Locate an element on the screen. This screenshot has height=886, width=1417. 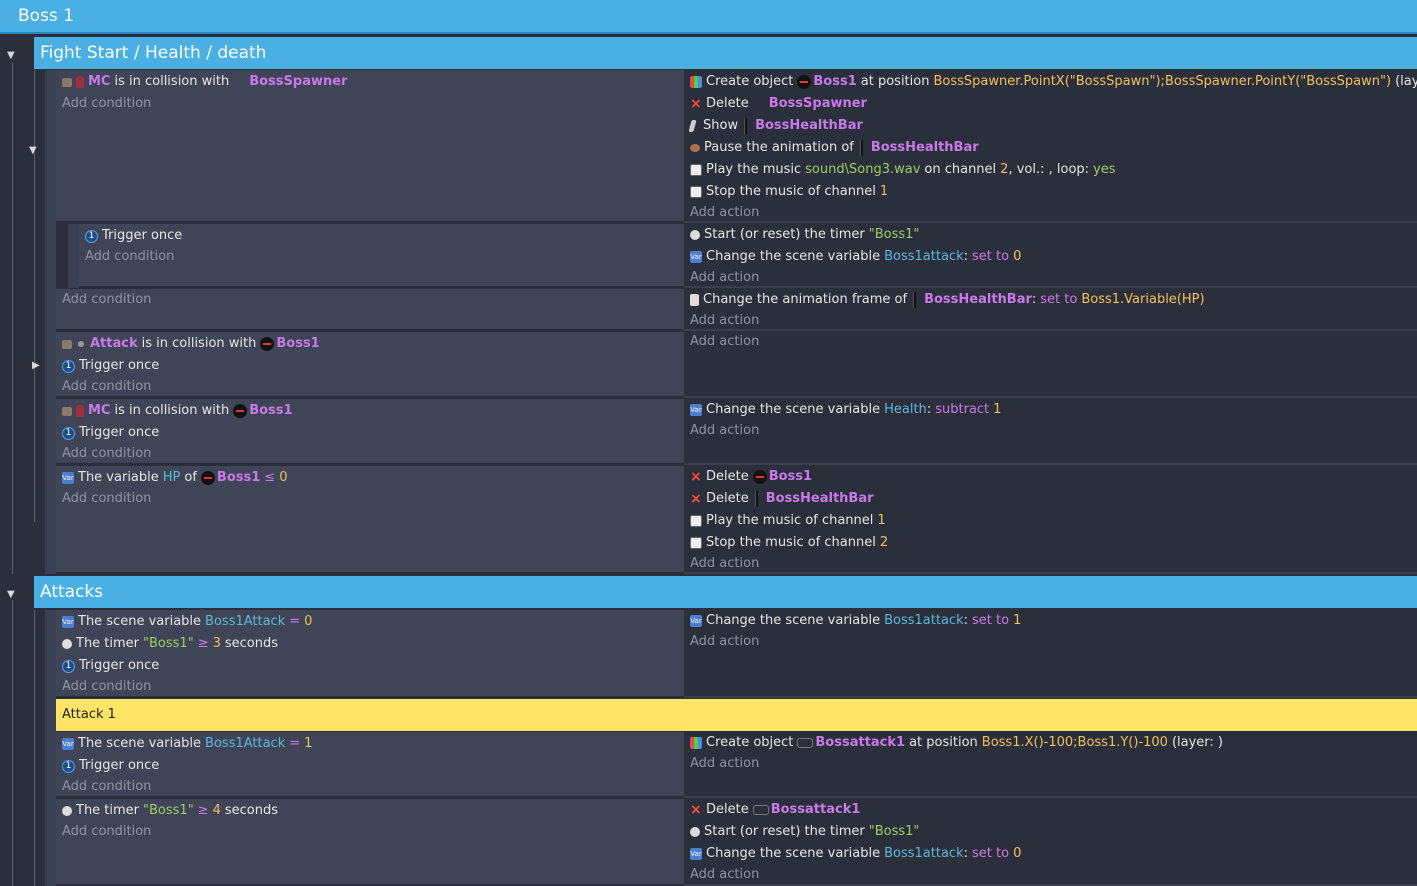
event-actions: Add action is located at coordinates (1050, 365).